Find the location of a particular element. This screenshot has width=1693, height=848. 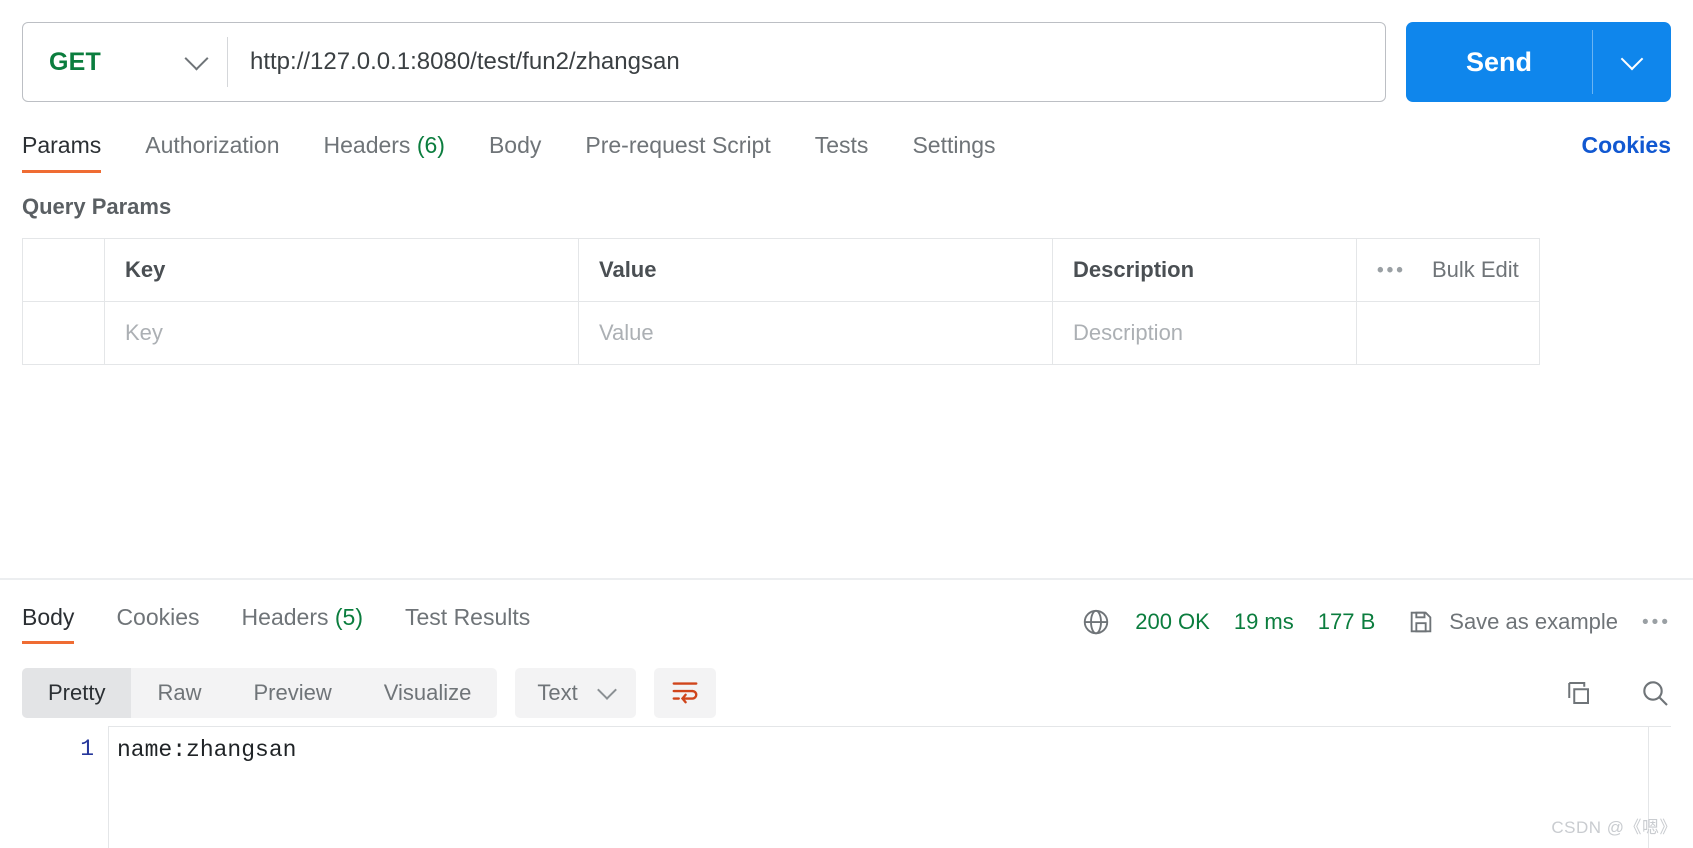

tab-label: Pre-request Script is located at coordinates (678, 144).